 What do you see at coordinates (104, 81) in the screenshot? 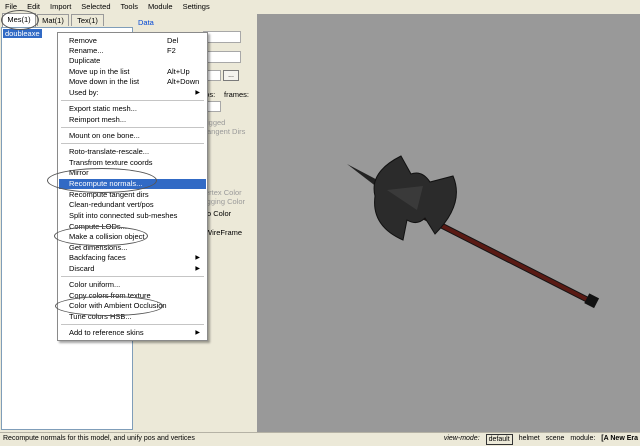
I see `menu-item-label: Move down in the list` at bounding box center [104, 81].